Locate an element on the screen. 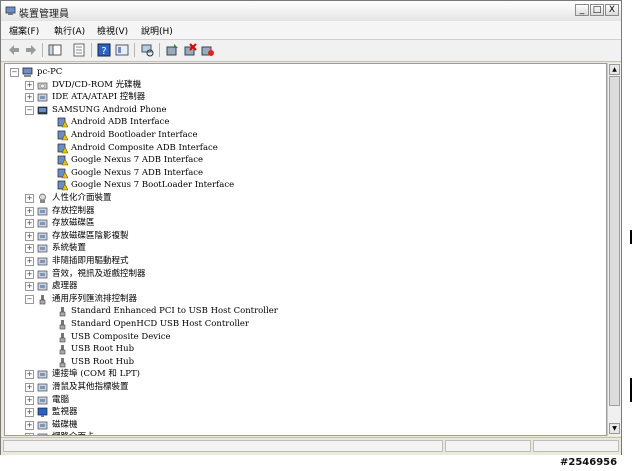  window-title: 裝置管理員 is located at coordinates (44, 14).